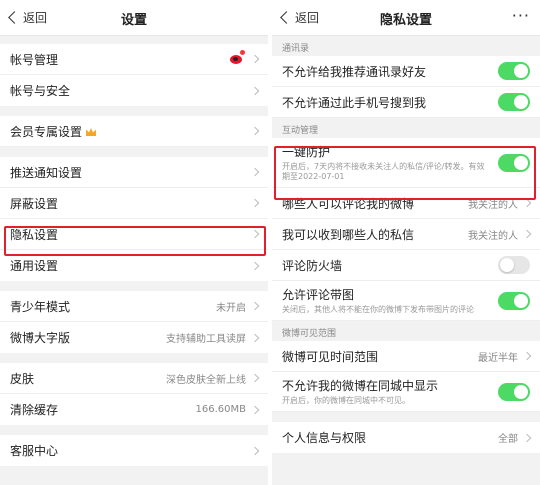 This screenshot has width=540, height=485. I want to click on group-display: 皮肤 深色皮肤全新上线 清除缓存 166.60MB, so click(134, 394).